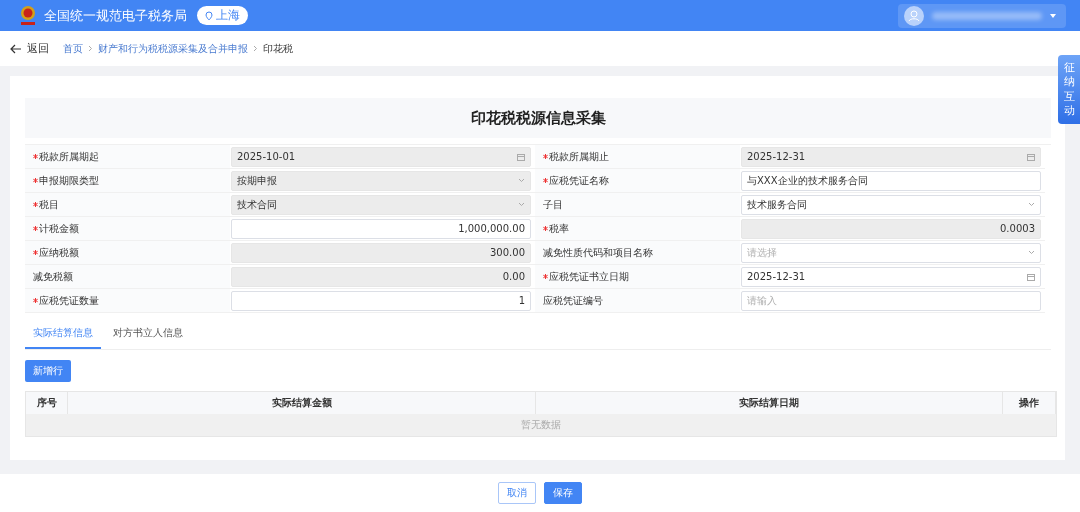 Image resolution: width=1080 pixels, height=512 pixels. What do you see at coordinates (891, 180) in the screenshot?
I see `input-field: 与XXX企业的技术服务合同` at bounding box center [891, 180].